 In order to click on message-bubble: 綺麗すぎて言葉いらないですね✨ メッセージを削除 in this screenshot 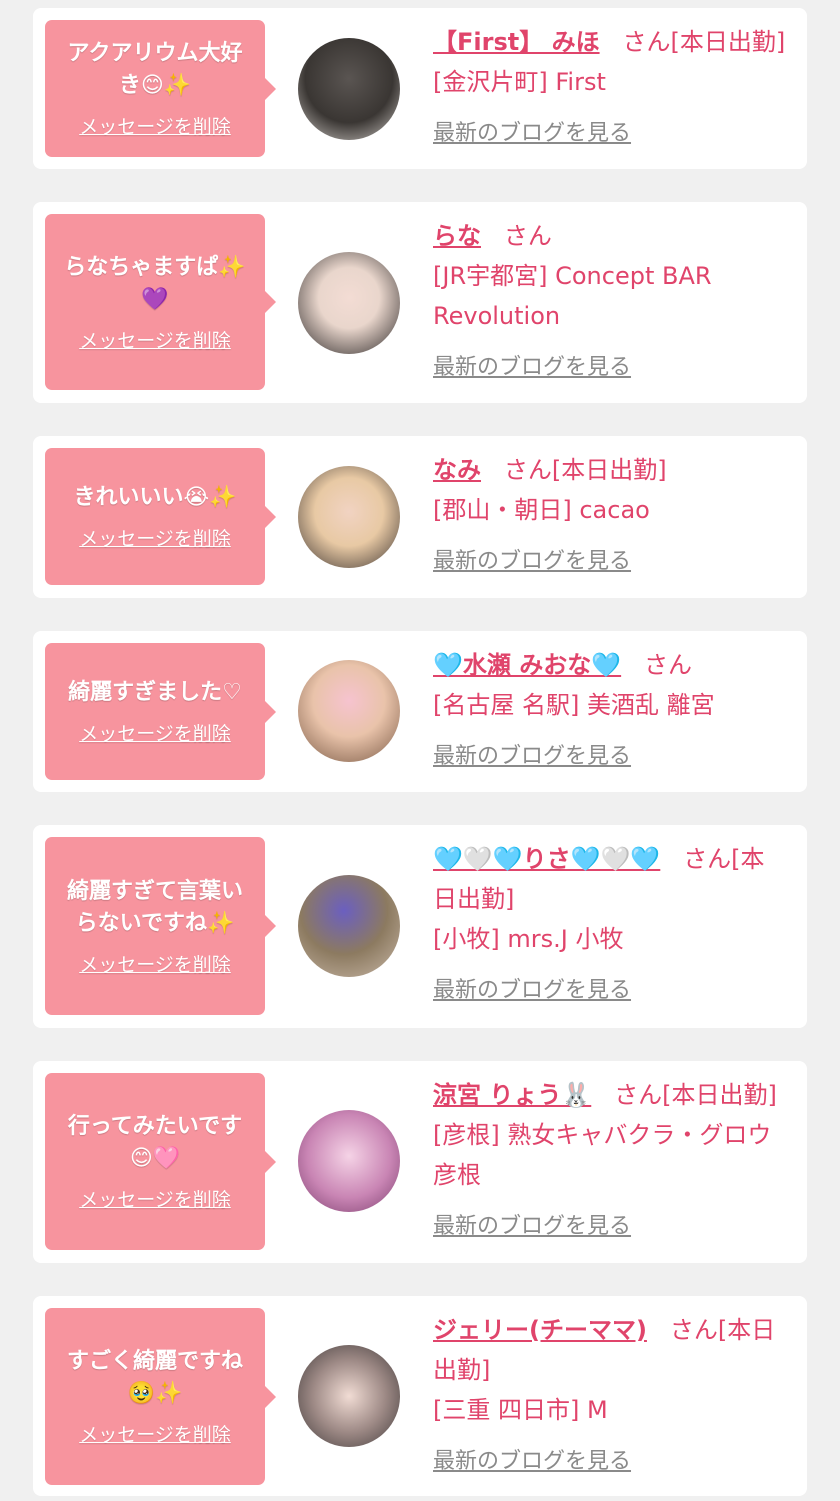, I will do `click(160, 926)`.